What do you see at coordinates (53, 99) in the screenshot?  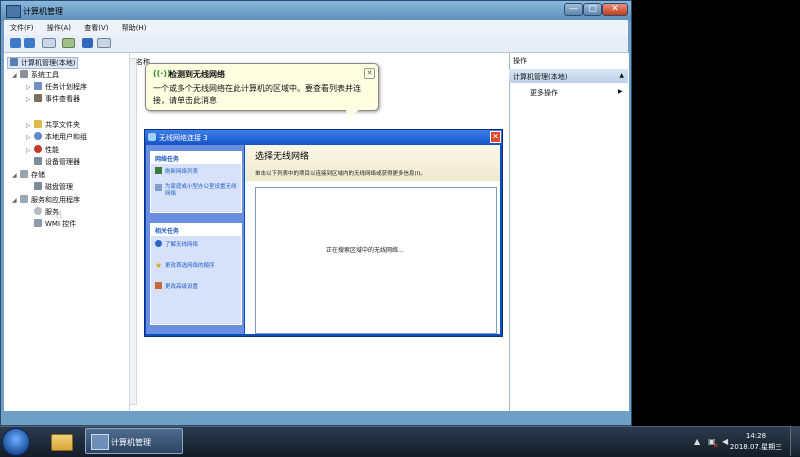 I see `tree-event-viewer: ▷ 事件查看器` at bounding box center [53, 99].